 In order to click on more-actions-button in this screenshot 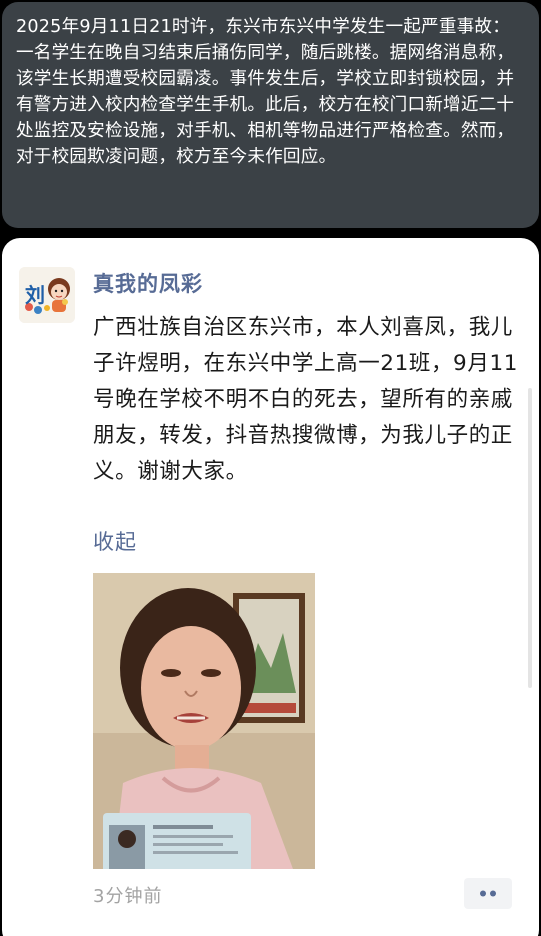, I will do `click(488, 893)`.